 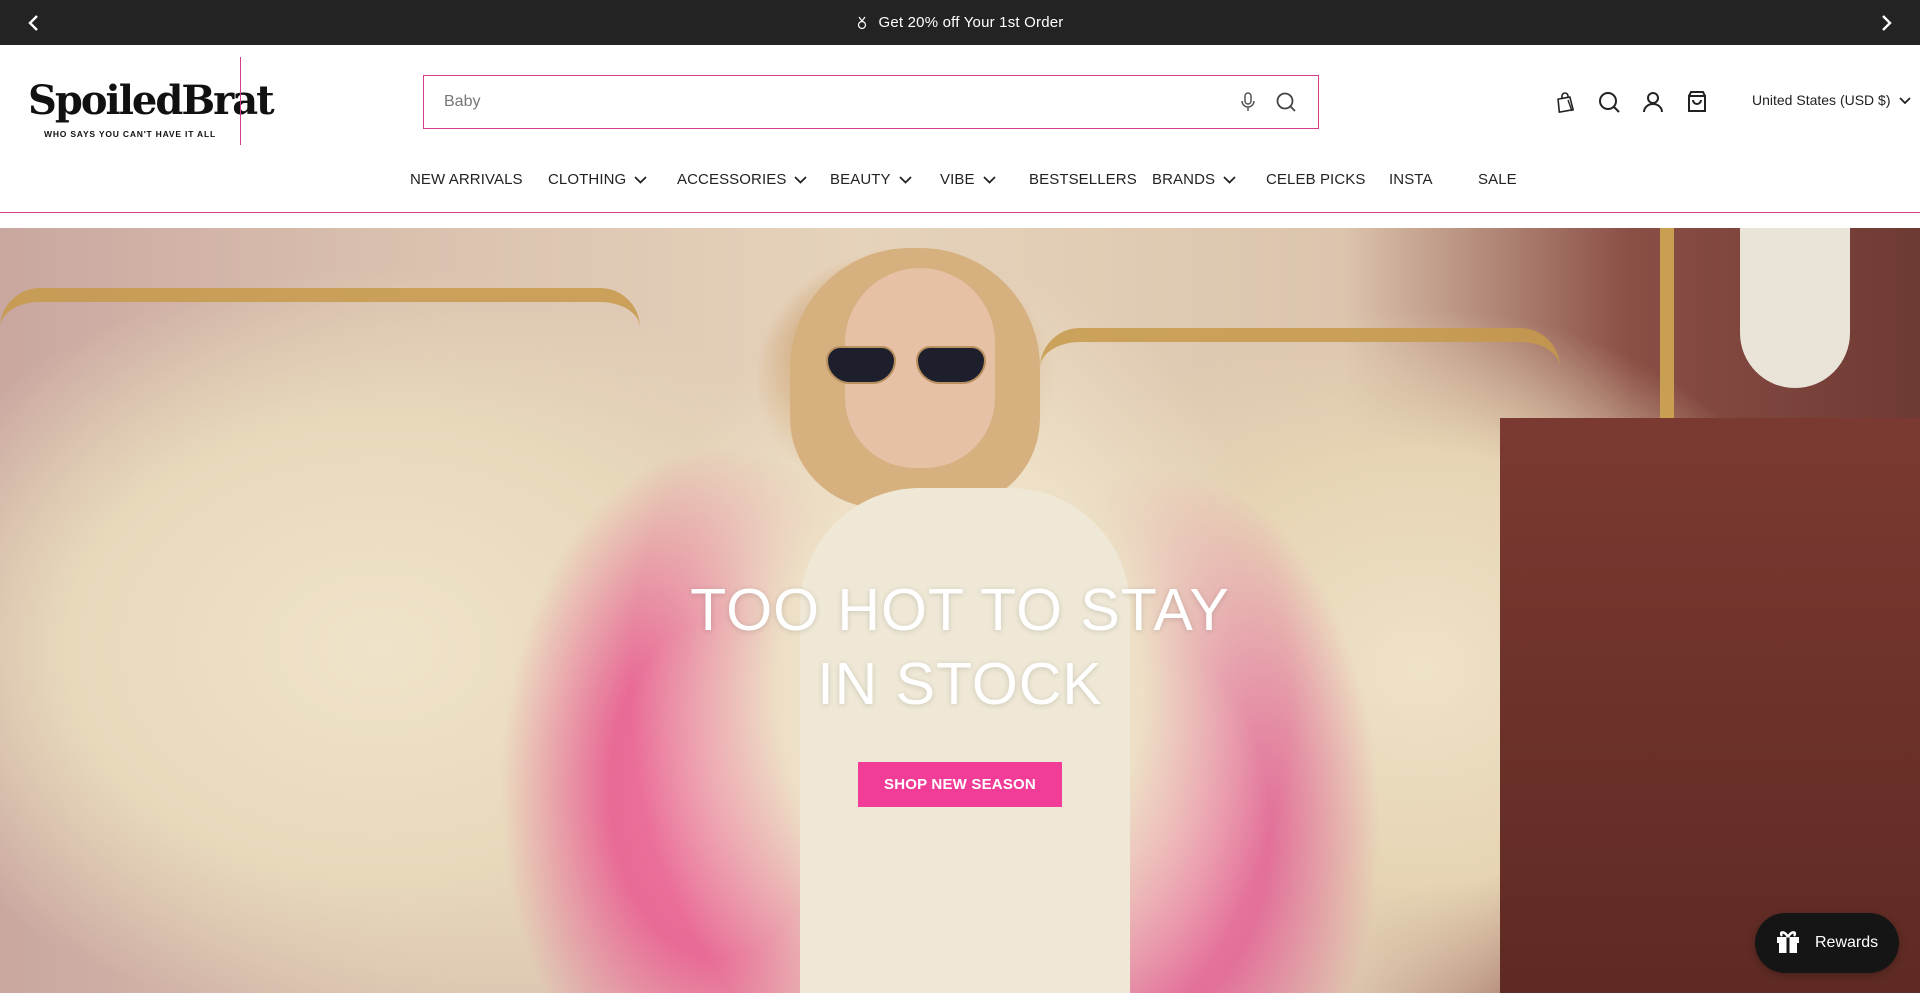 What do you see at coordinates (1821, 100) in the screenshot?
I see `country-label: United States (USD $)` at bounding box center [1821, 100].